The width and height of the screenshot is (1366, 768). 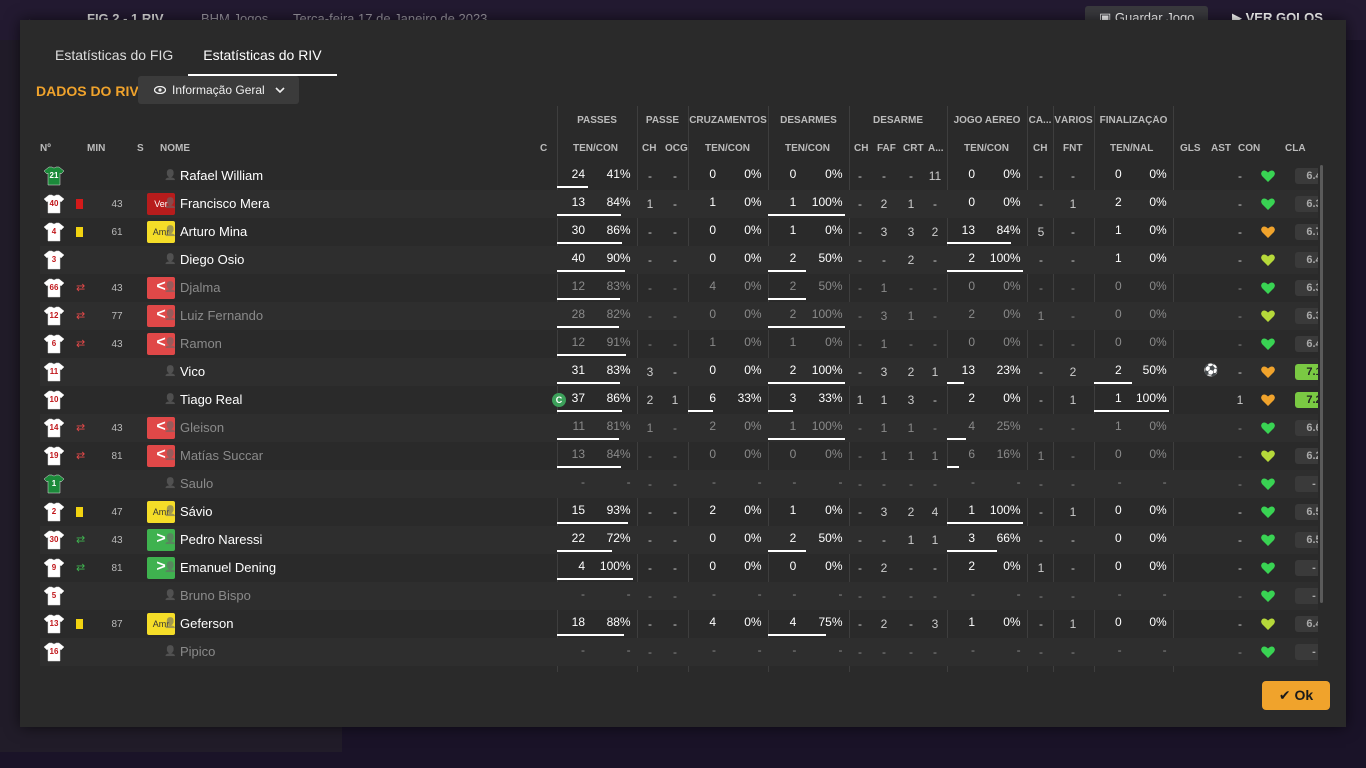 I want to click on shirt-number: 13, so click(x=54, y=623).